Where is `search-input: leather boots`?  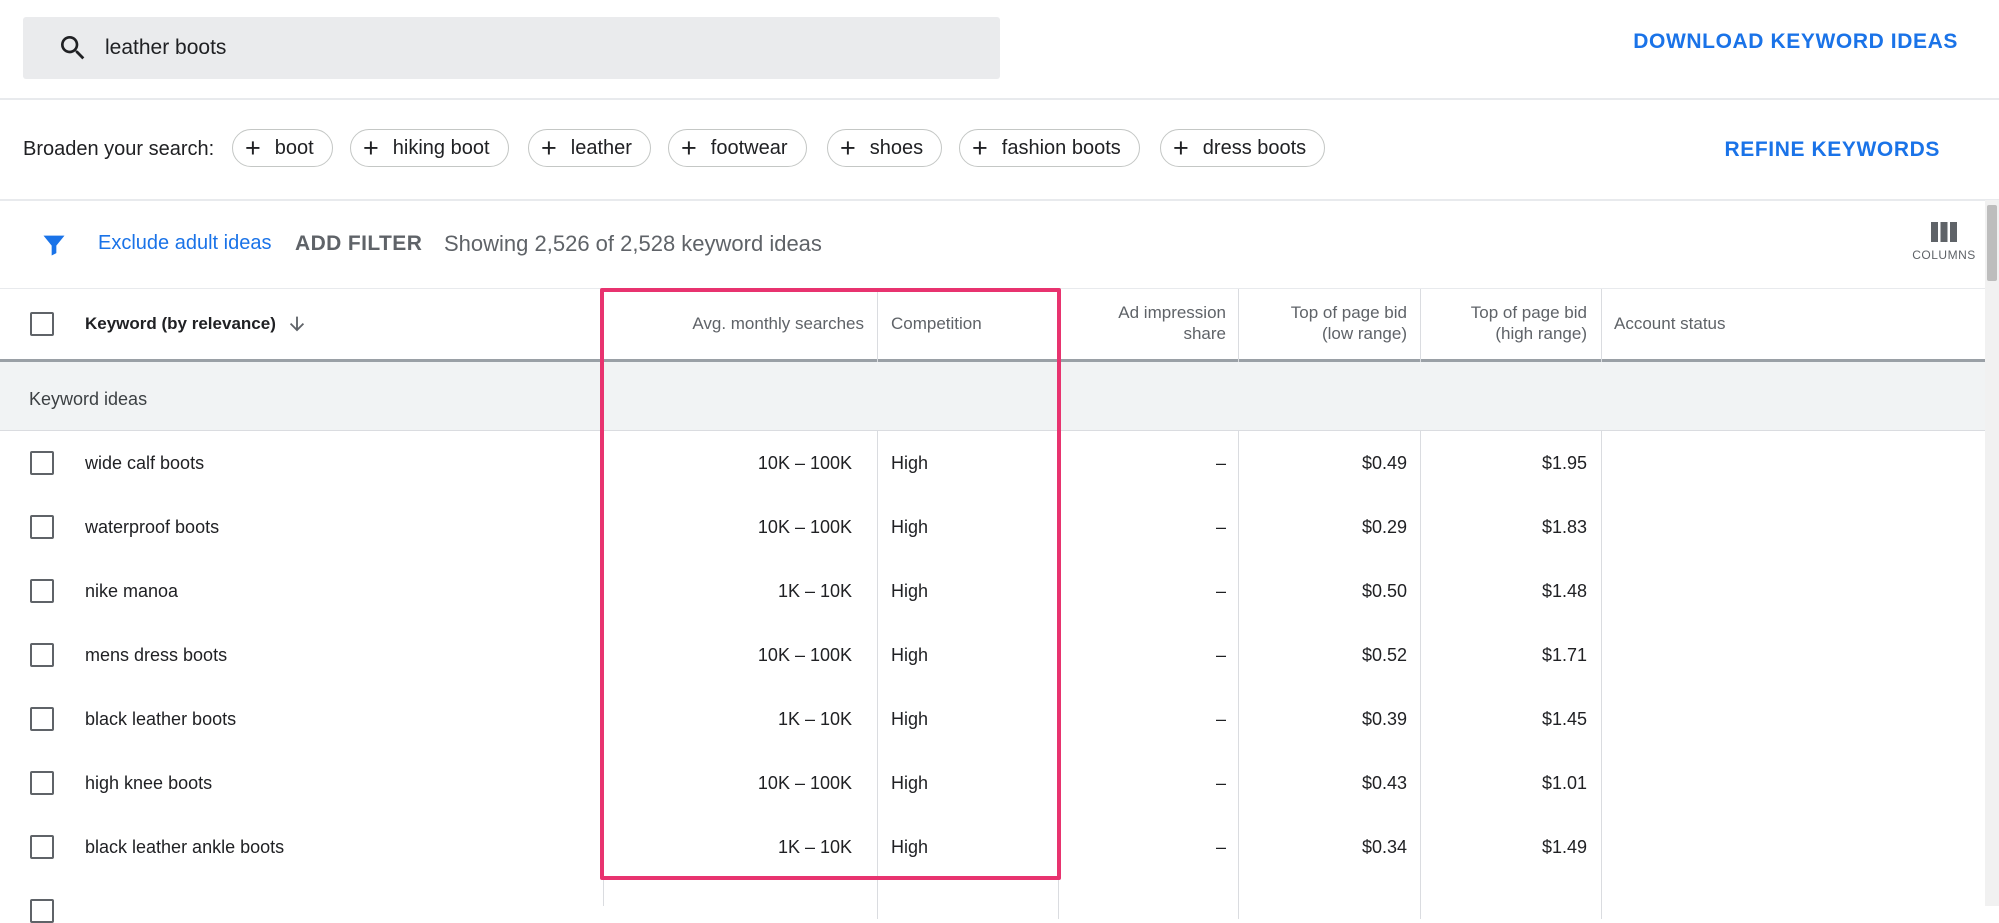
search-input: leather boots is located at coordinates (165, 48).